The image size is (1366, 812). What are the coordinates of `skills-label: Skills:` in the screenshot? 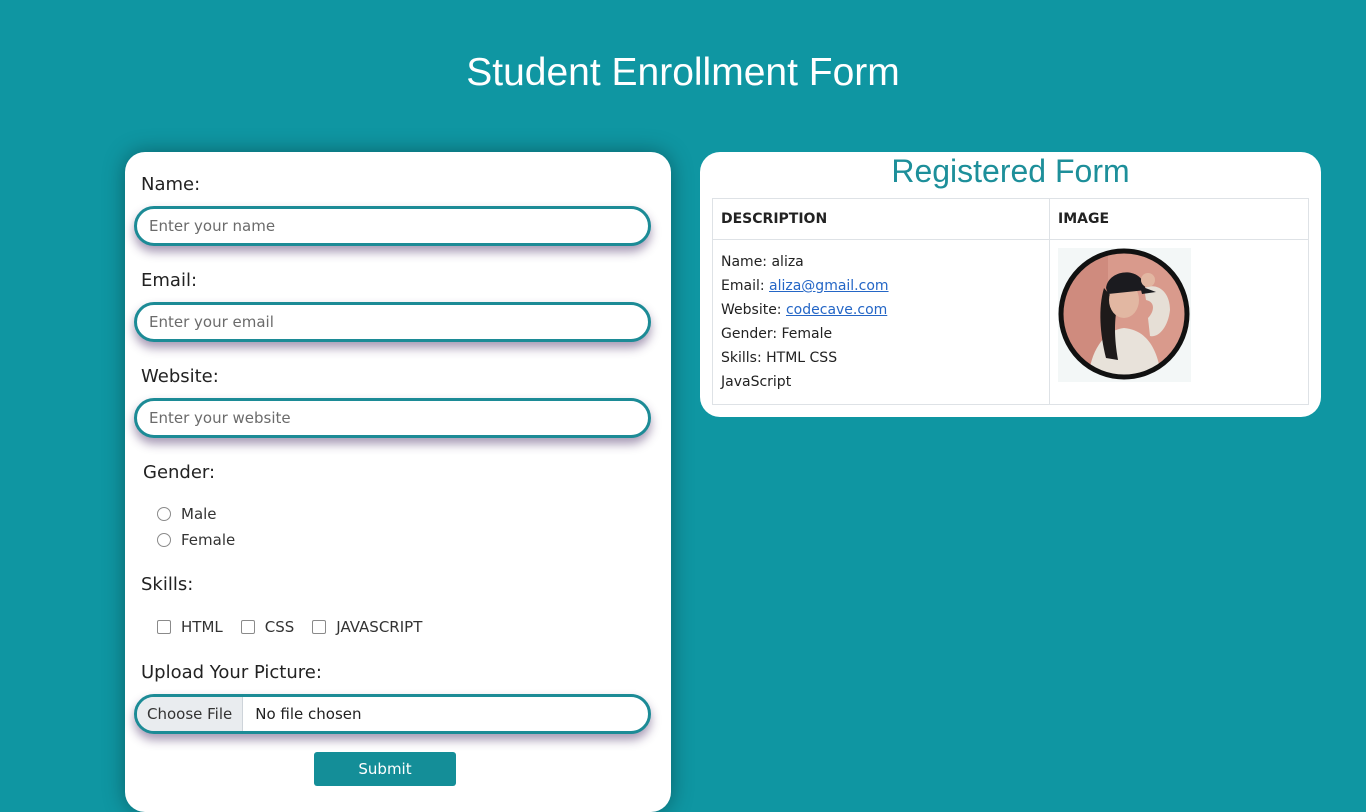 It's located at (167, 584).